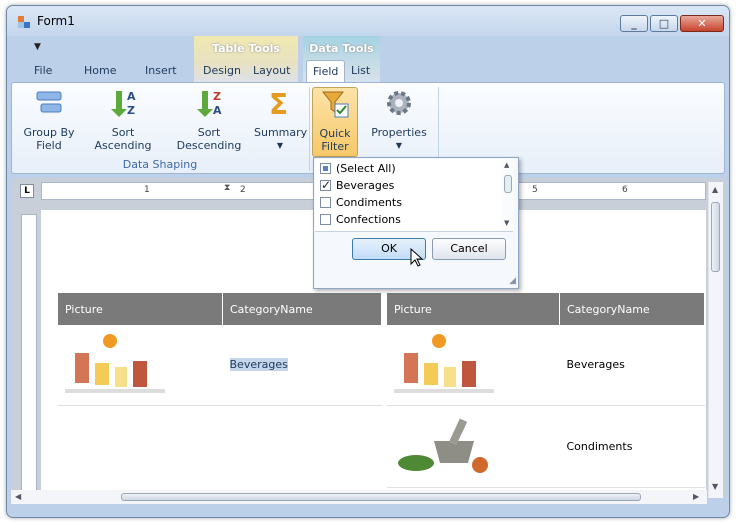  I want to click on filter-item-beverages: Beverages, so click(357, 185).